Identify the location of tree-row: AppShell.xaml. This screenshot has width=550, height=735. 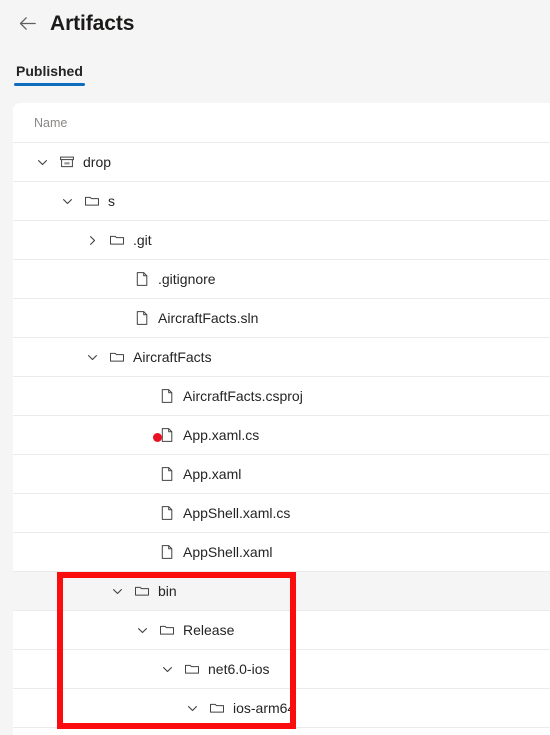
(281, 552).